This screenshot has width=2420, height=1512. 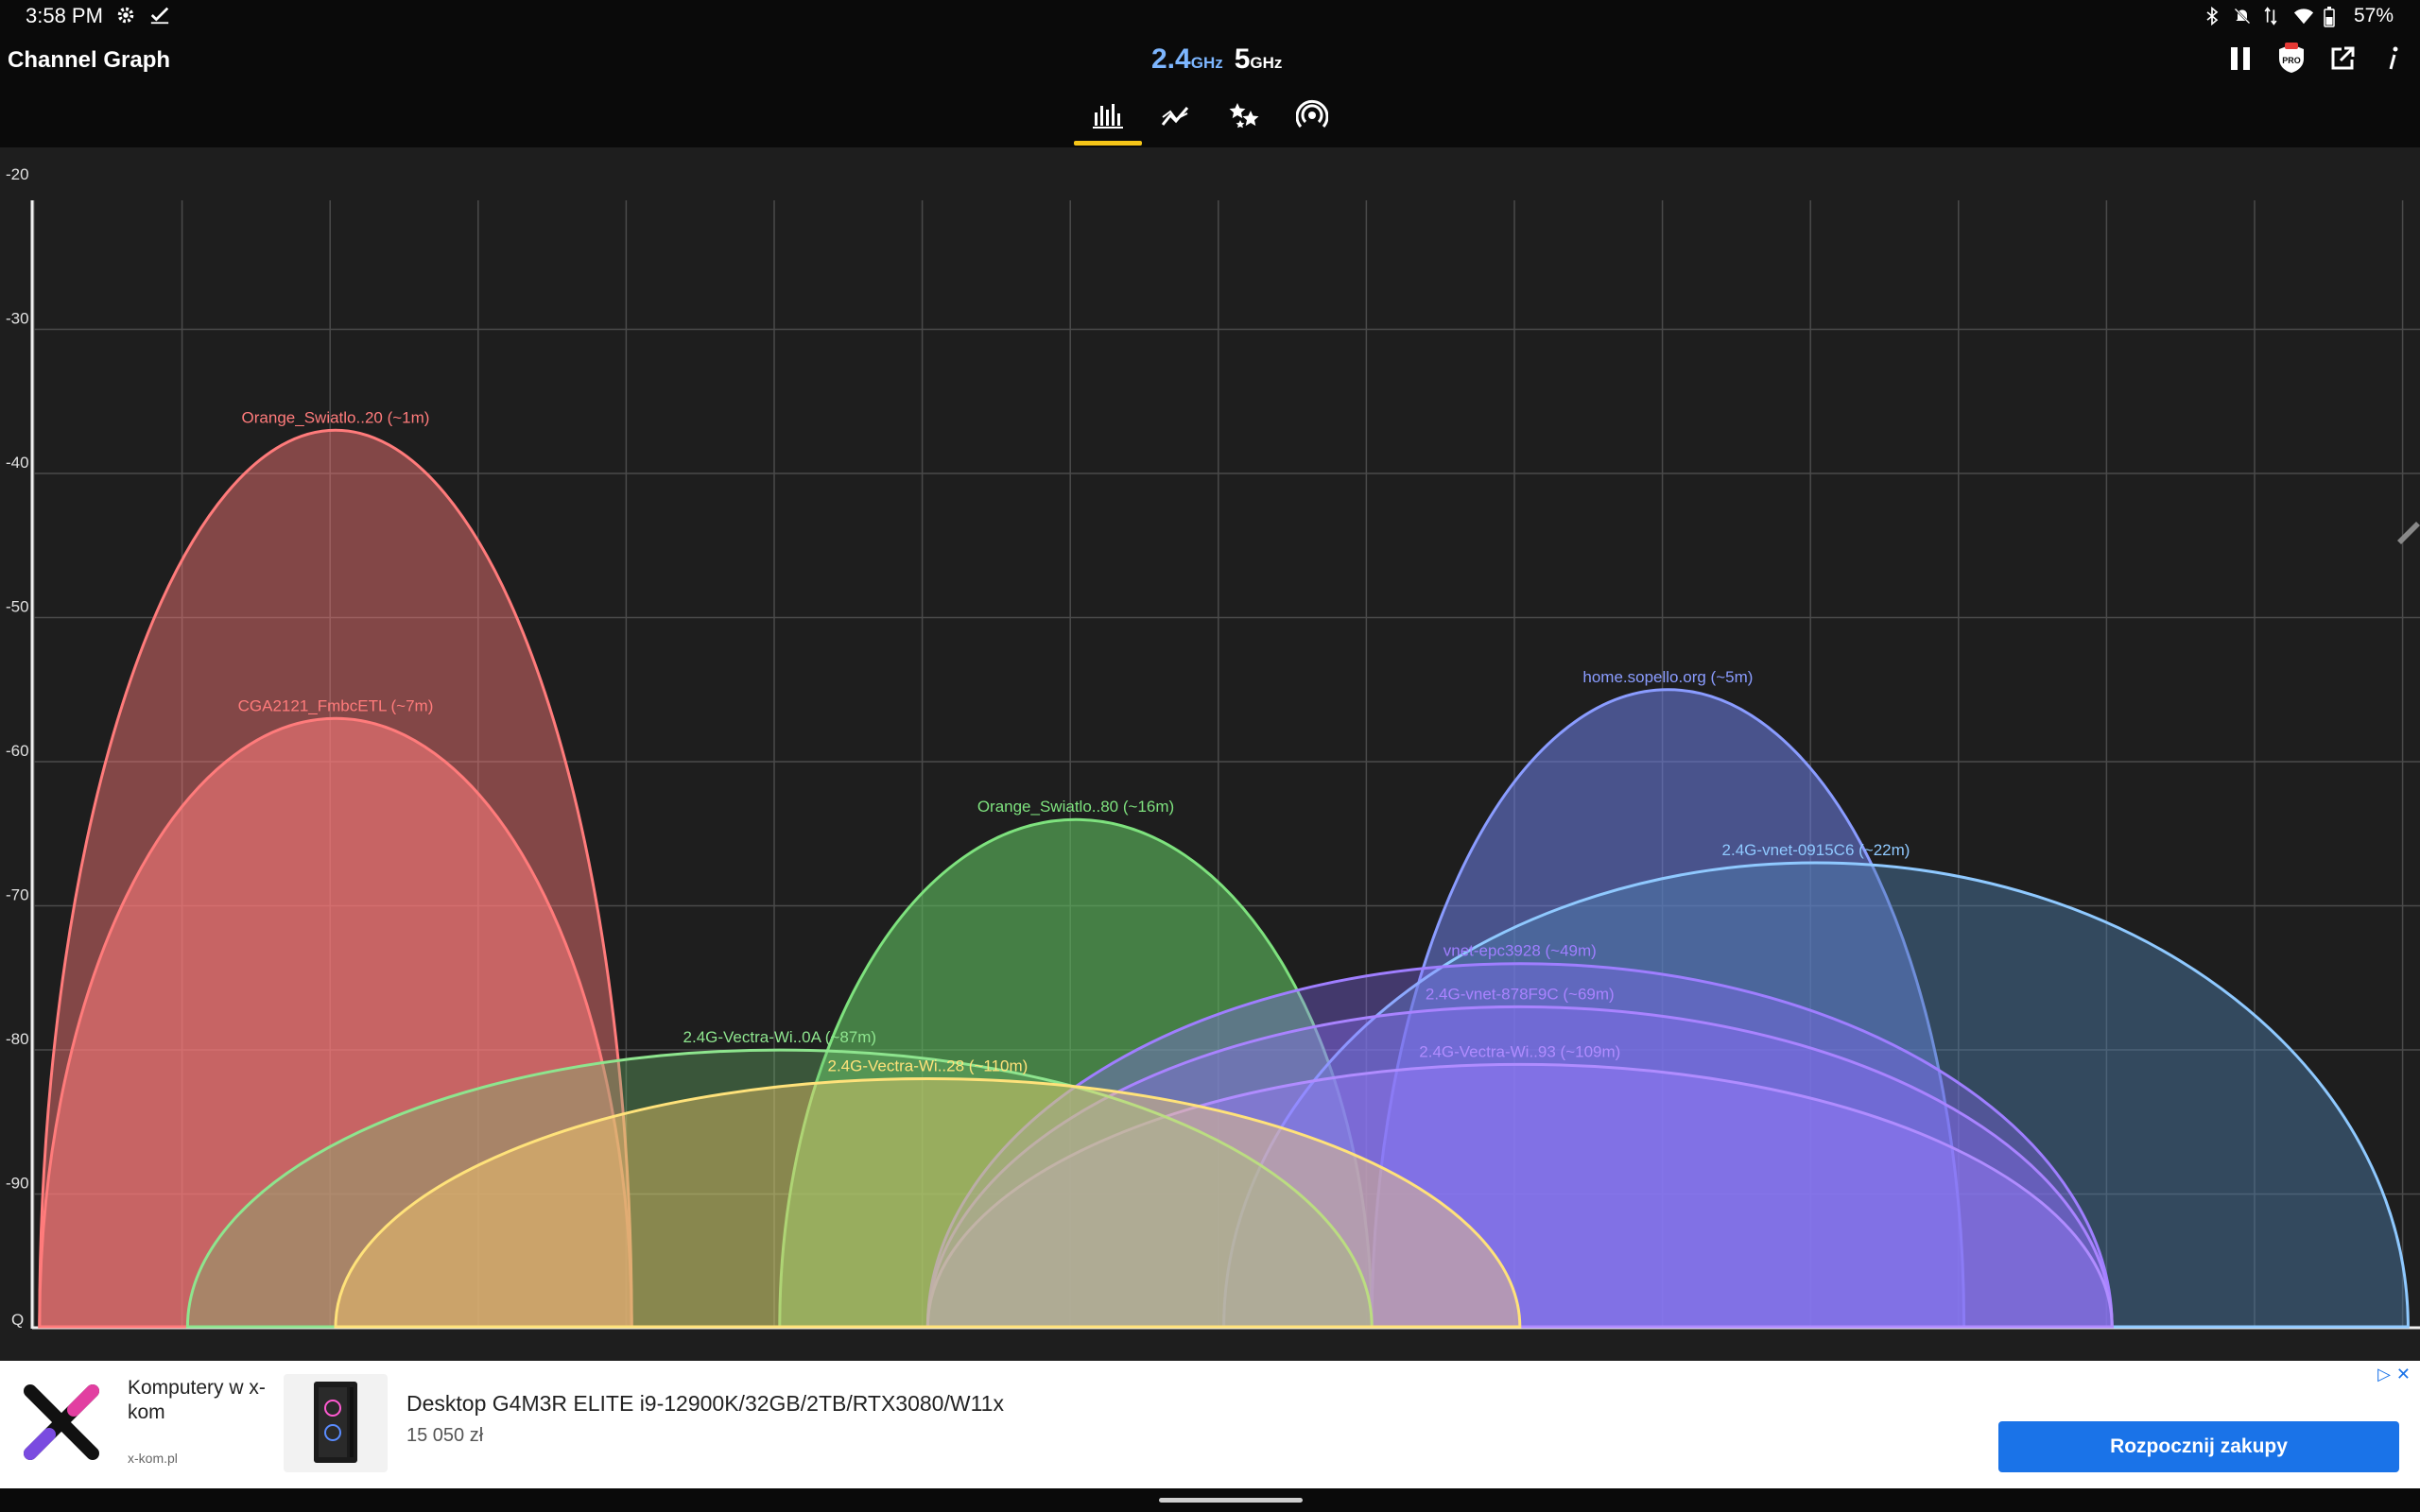 I want to click on app-bar: Channel Graph 2.4GHz 5GHz PRO, so click(x=1210, y=90).